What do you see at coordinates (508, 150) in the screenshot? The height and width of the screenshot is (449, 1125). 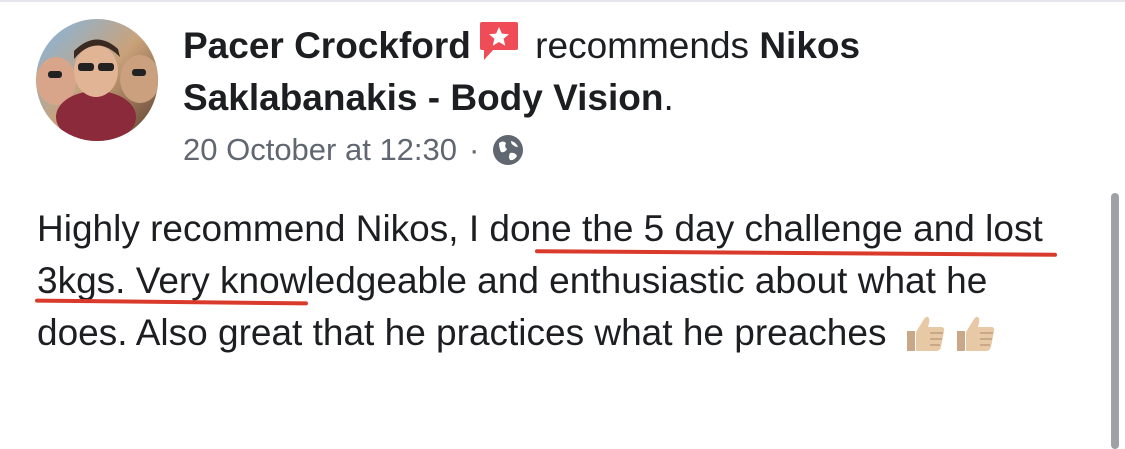 I see `globe-icon` at bounding box center [508, 150].